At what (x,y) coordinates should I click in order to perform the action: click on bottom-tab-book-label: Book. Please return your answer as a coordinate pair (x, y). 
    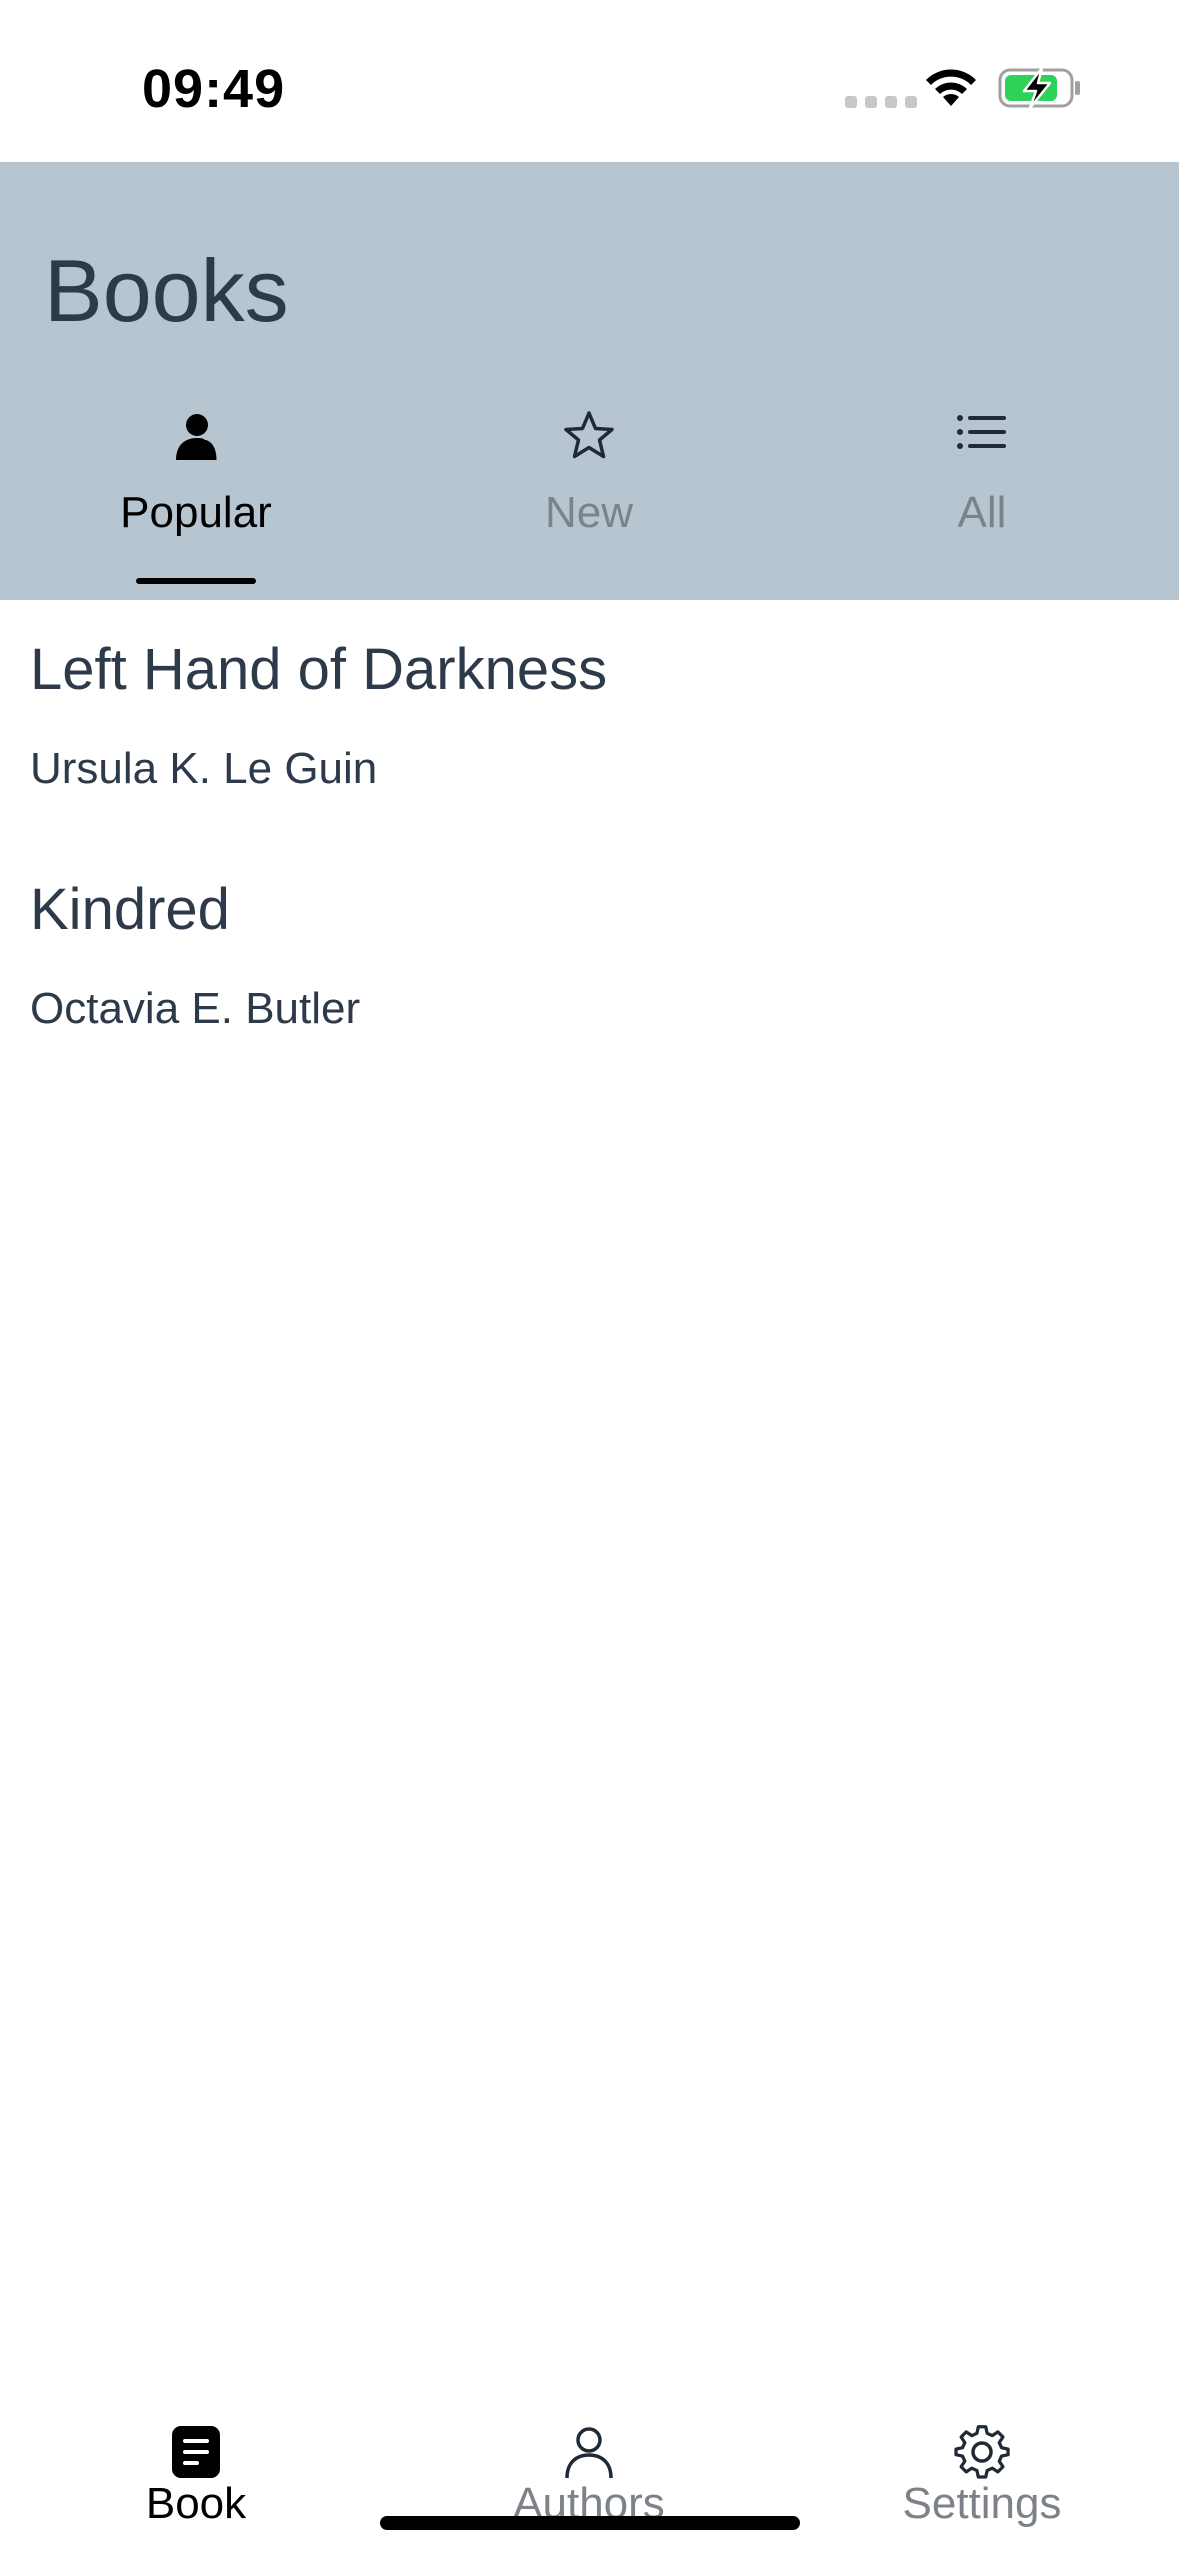
    Looking at the image, I should click on (196, 2503).